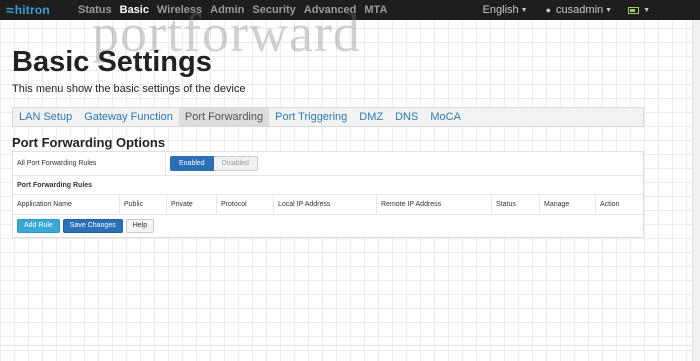 This screenshot has width=700, height=361. Describe the element at coordinates (45, 117) in the screenshot. I see `tab-lan-setup: LAN Setup` at that location.